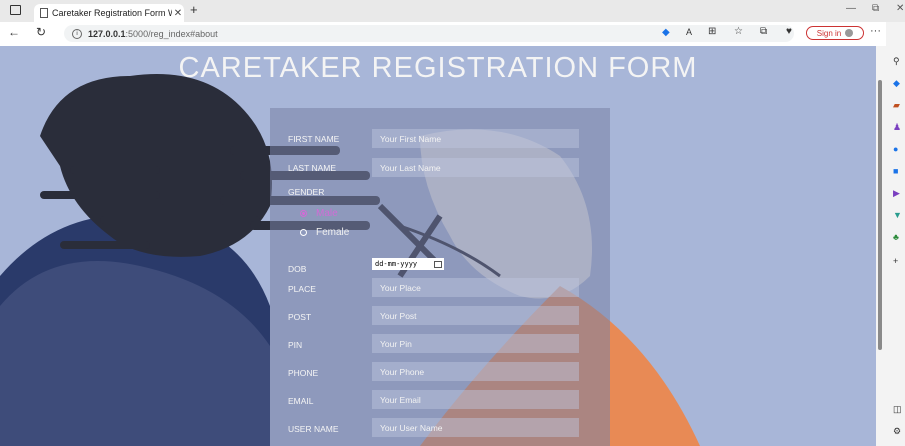  What do you see at coordinates (900, 8) in the screenshot?
I see `close-window-icon: ✕` at bounding box center [900, 8].